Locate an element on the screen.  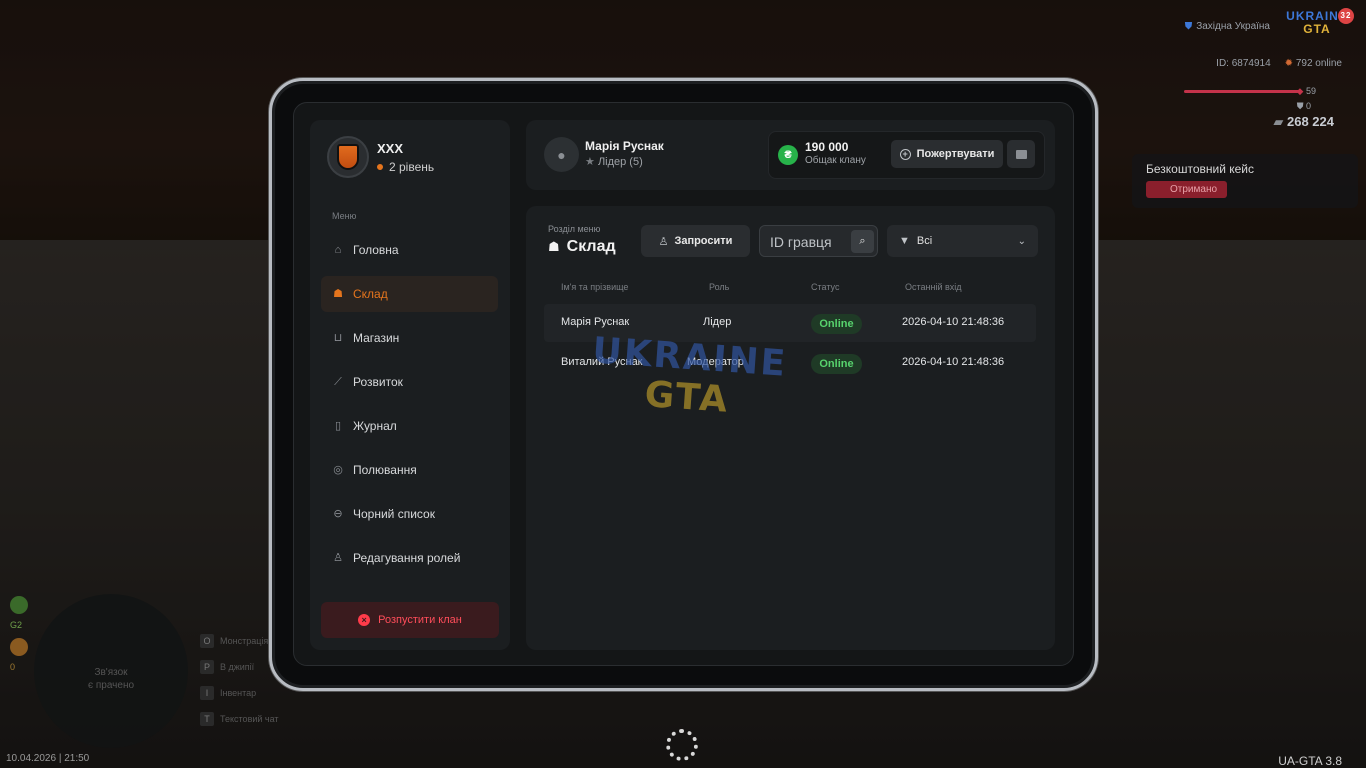
user-role: Лідер (5) is located at coordinates (620, 162).